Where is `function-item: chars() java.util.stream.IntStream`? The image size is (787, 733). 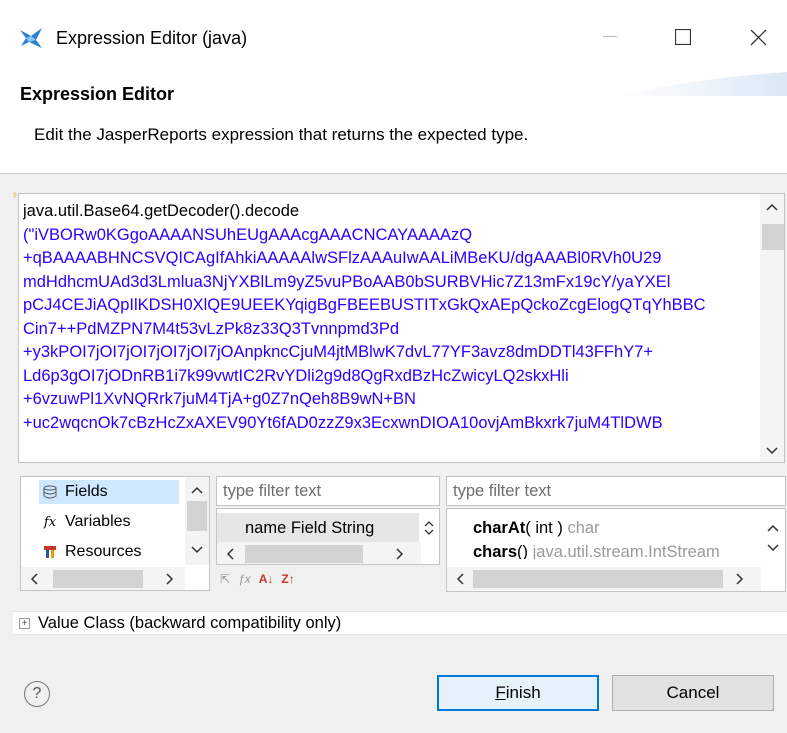
function-item: chars() java.util.stream.IntStream is located at coordinates (596, 551).